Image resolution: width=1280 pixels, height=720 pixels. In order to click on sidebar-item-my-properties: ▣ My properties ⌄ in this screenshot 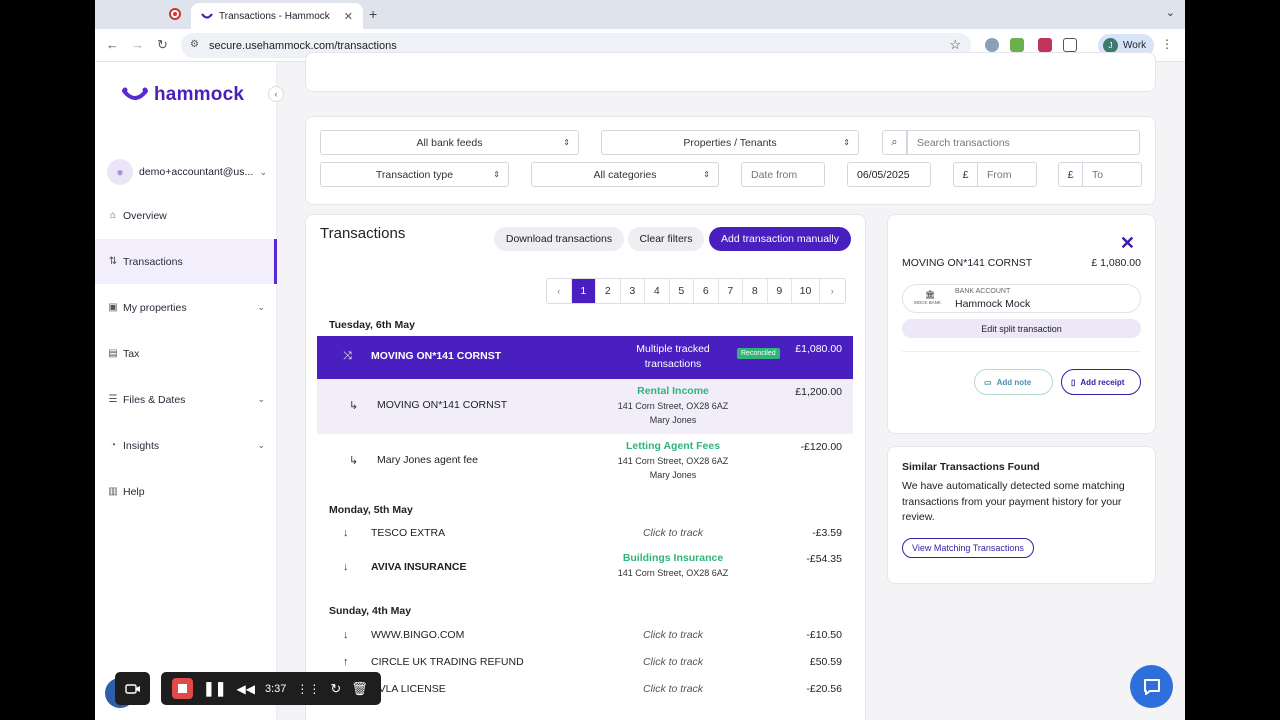, I will do `click(186, 307)`.